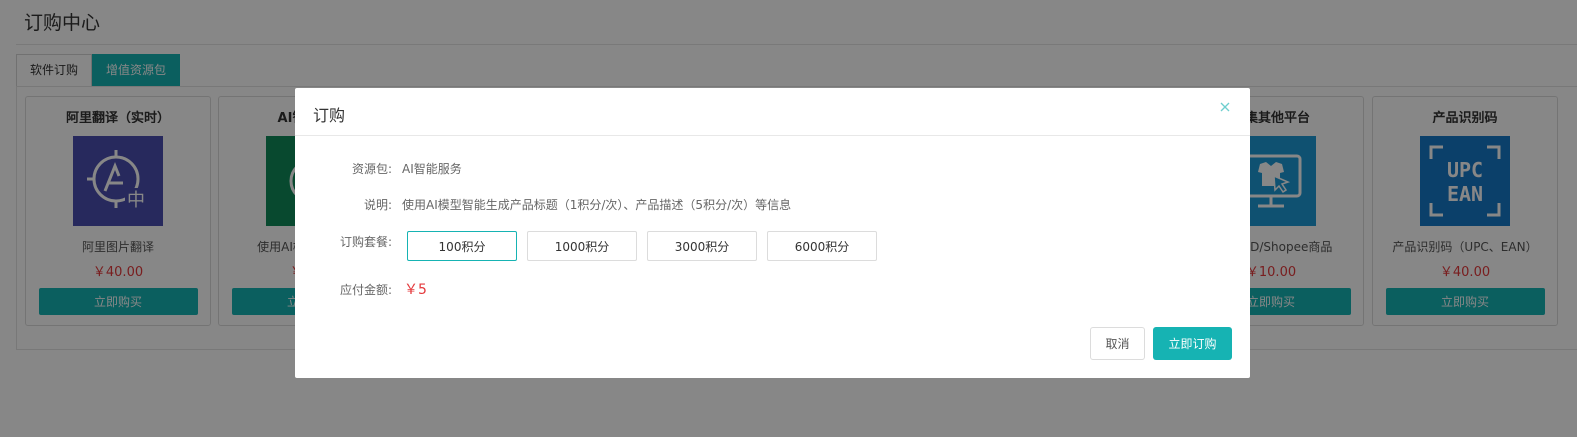 This screenshot has width=1577, height=437. Describe the element at coordinates (702, 246) in the screenshot. I see `package-option-3000: 3000积分` at that location.